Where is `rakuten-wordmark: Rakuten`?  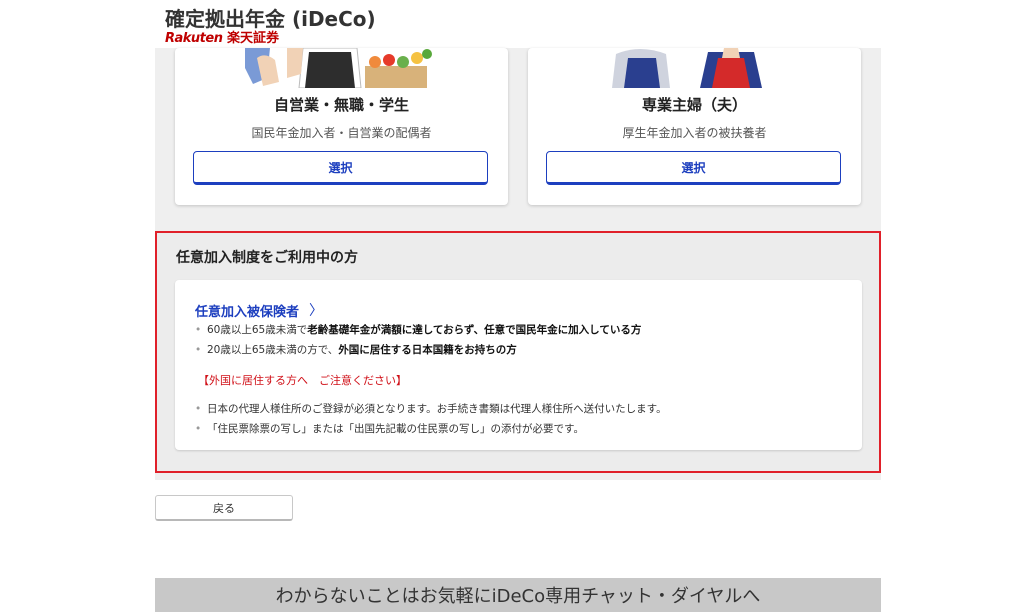
rakuten-wordmark: Rakuten is located at coordinates (194, 38).